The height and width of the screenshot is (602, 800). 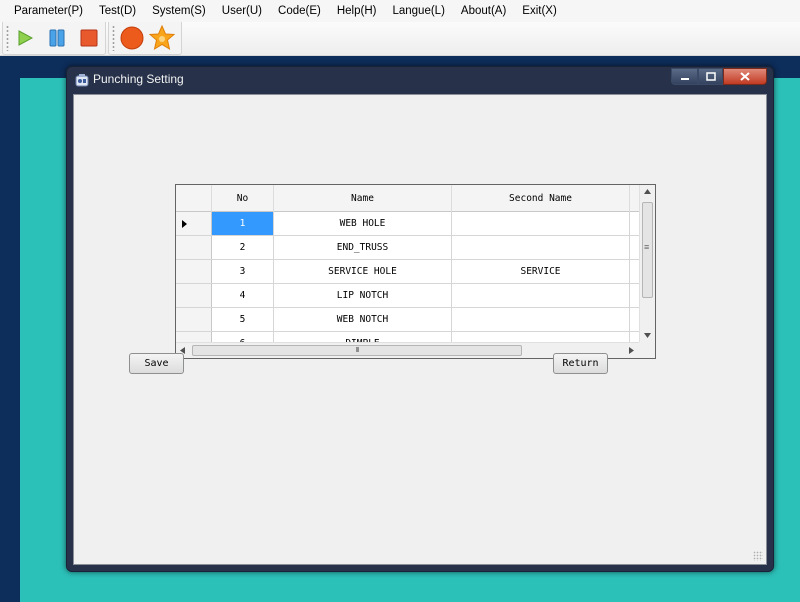 What do you see at coordinates (400, 39) in the screenshot?
I see `toolbar` at bounding box center [400, 39].